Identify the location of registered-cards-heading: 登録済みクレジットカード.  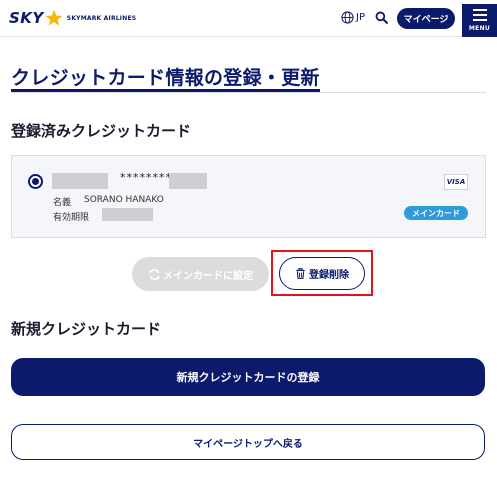
(101, 131).